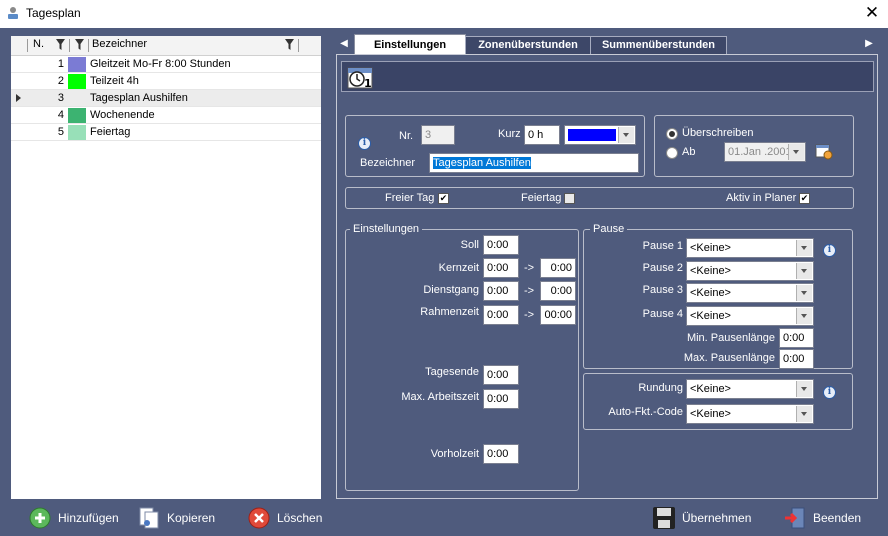 The width and height of the screenshot is (888, 536). What do you see at coordinates (166, 140) in the screenshot?
I see `row-divider` at bounding box center [166, 140].